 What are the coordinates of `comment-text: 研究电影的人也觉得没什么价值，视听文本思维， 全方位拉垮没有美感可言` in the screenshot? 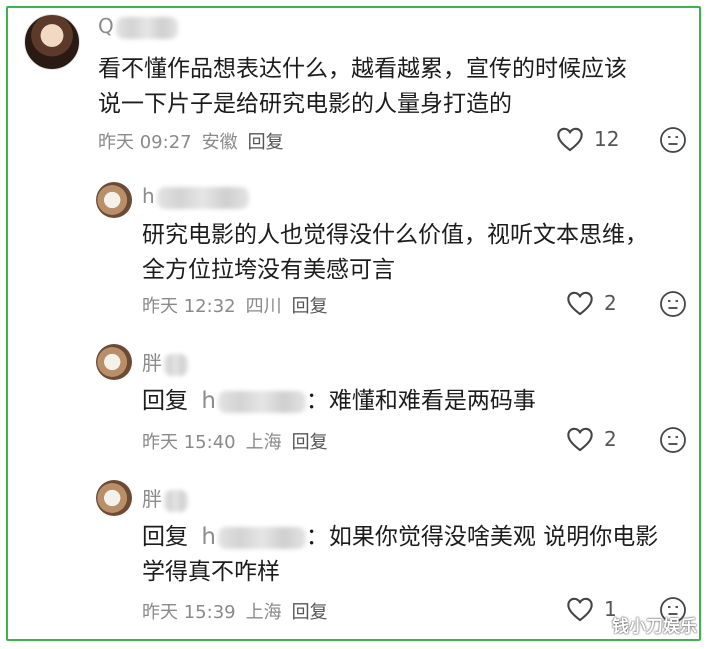 It's located at (395, 252).